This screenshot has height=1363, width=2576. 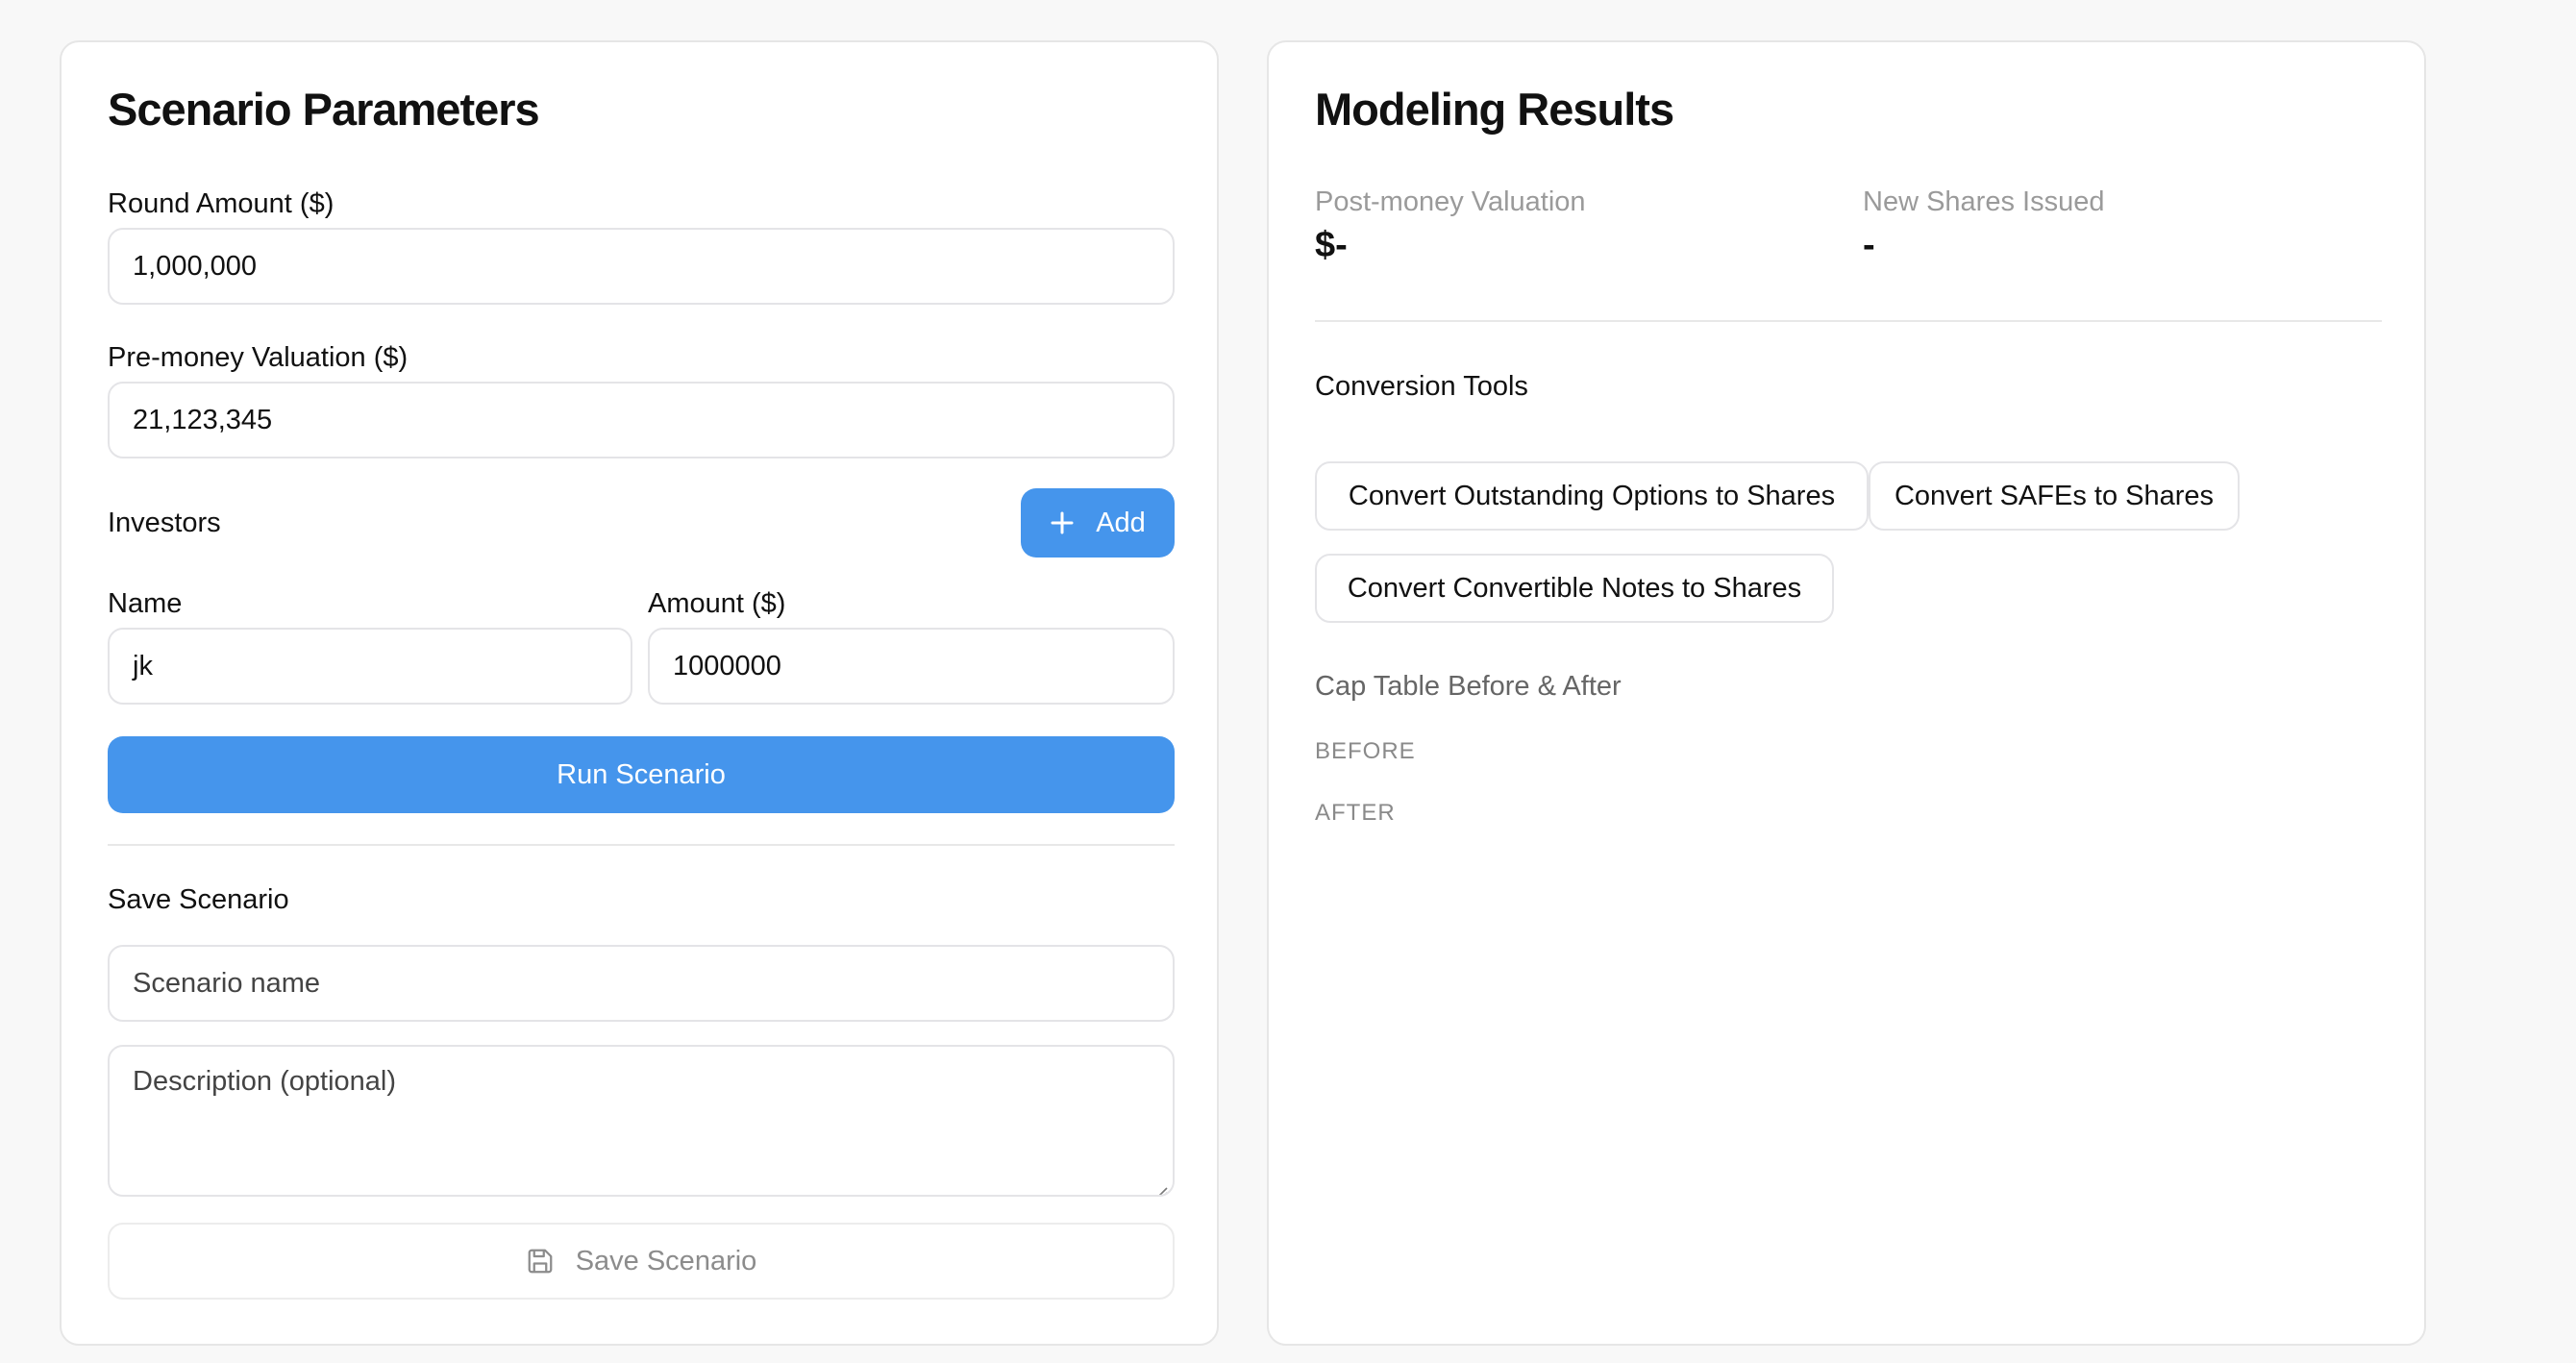 What do you see at coordinates (666, 1260) in the screenshot?
I see `save-scenario-button-label: Save Scenario` at bounding box center [666, 1260].